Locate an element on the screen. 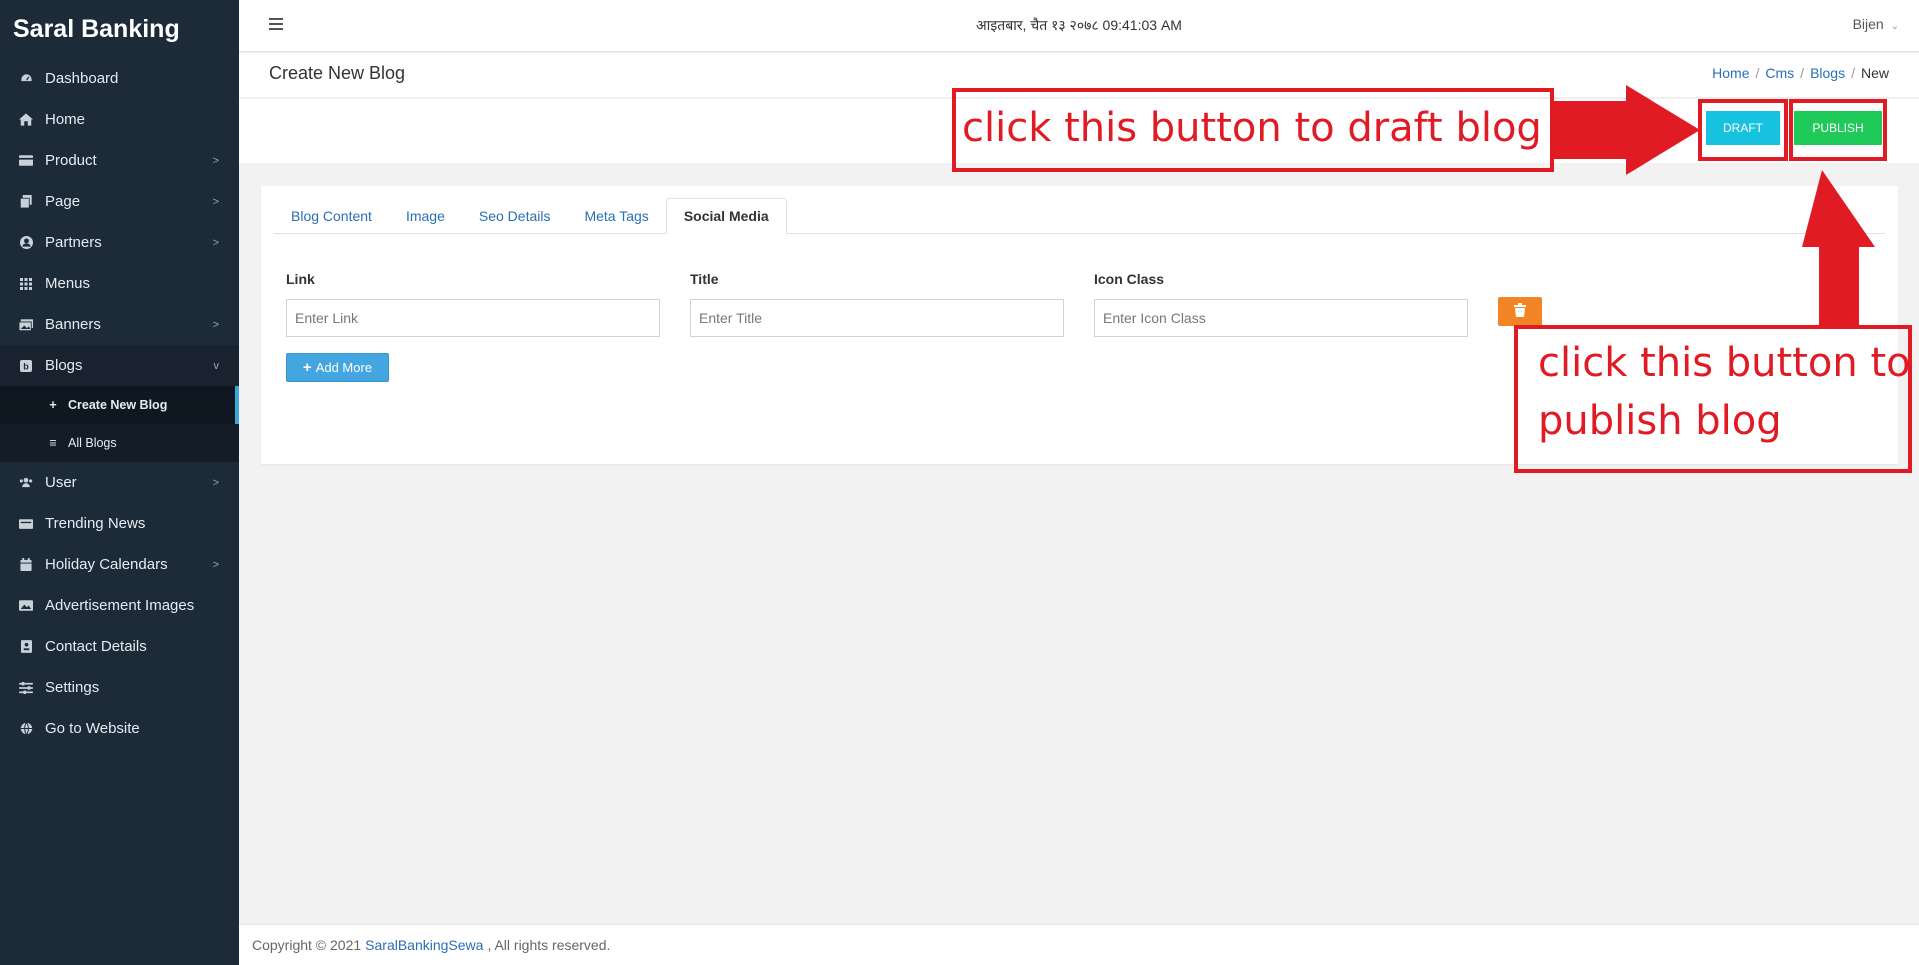 This screenshot has width=1919, height=965. product-icon is located at coordinates (26, 161).